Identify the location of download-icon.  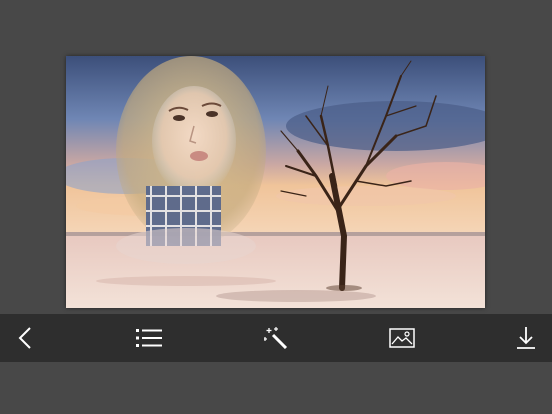
(526, 338).